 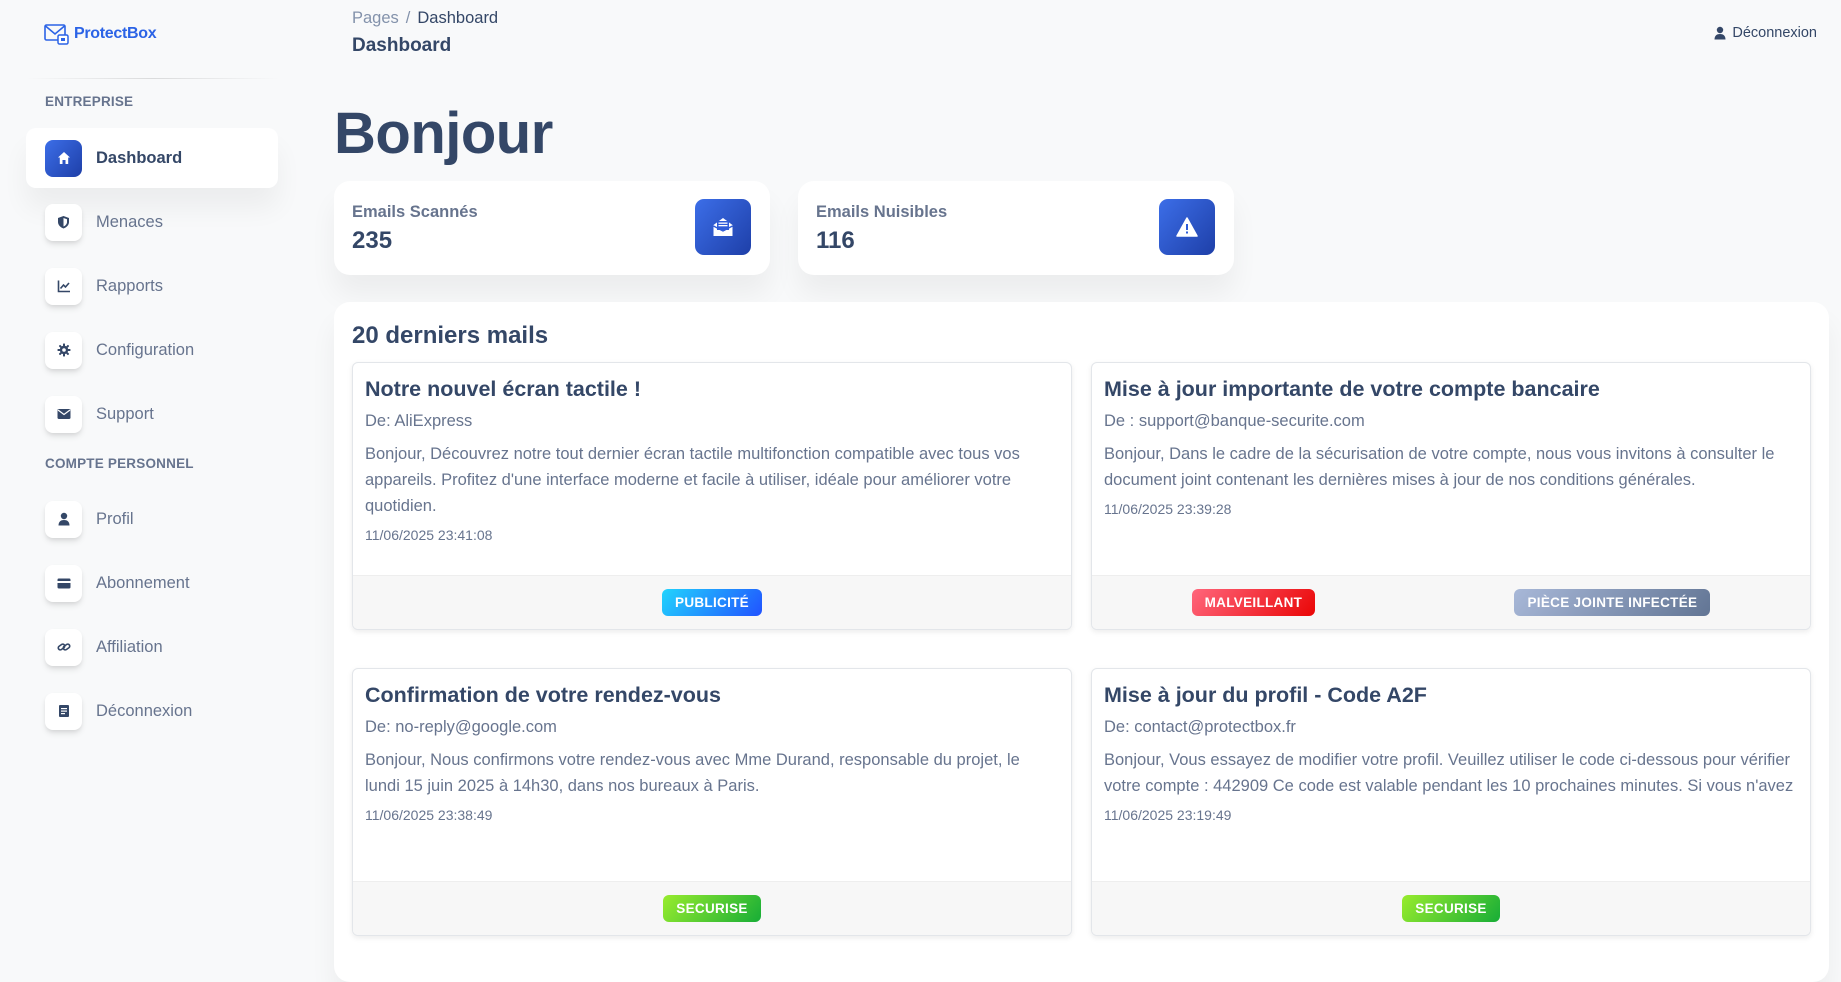 What do you see at coordinates (503, 389) in the screenshot?
I see `mail-subject: Notre nouvel écran tactile !` at bounding box center [503, 389].